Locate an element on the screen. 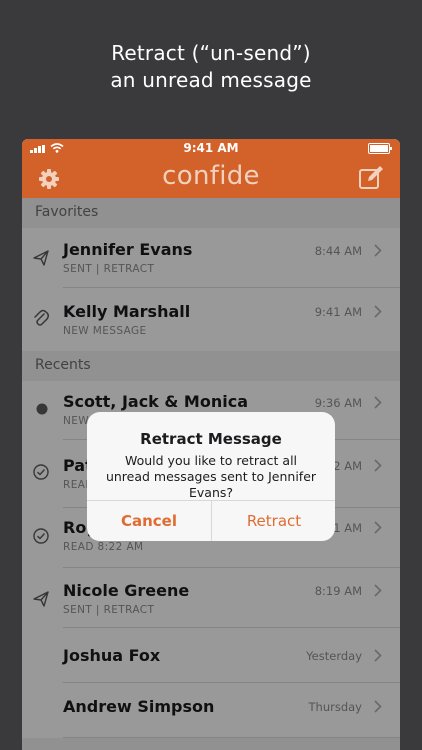 The width and height of the screenshot is (422, 750). app-header: 9:41 AM confide is located at coordinates (211, 168).